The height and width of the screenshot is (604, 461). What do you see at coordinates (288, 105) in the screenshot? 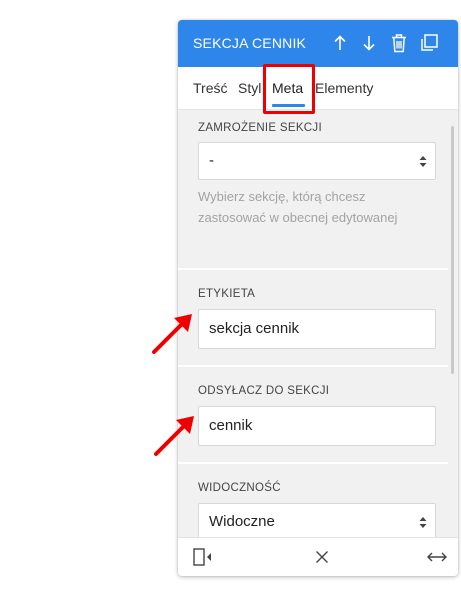
I see `active-tab-indicator` at bounding box center [288, 105].